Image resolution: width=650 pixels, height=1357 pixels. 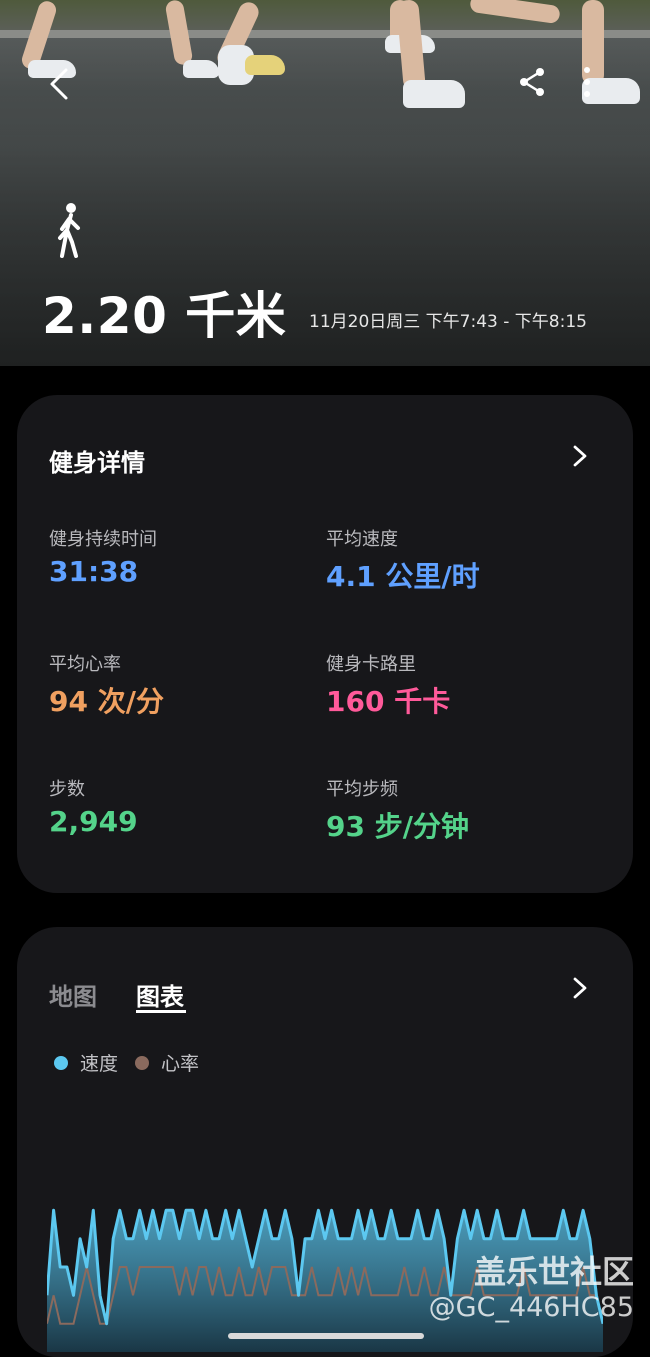 I want to click on legend-dot-speed, so click(x=61, y=1062).